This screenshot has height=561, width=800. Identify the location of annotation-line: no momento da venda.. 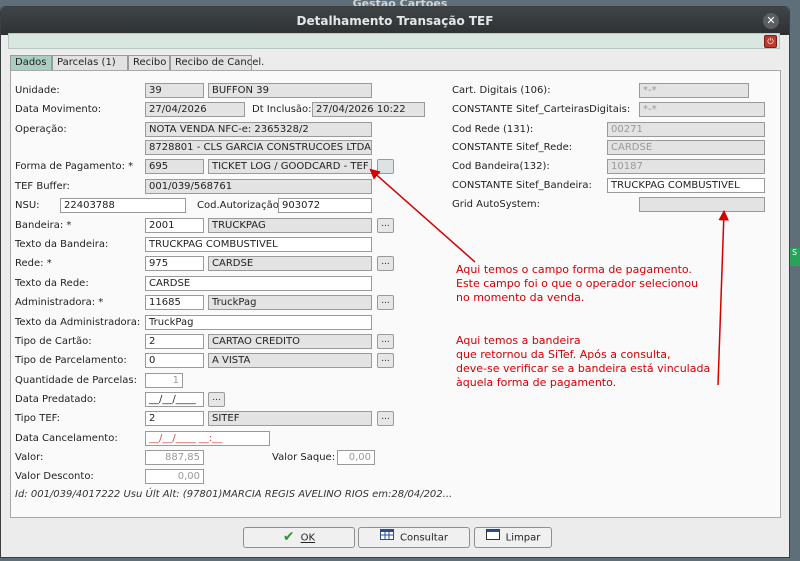
(520, 297).